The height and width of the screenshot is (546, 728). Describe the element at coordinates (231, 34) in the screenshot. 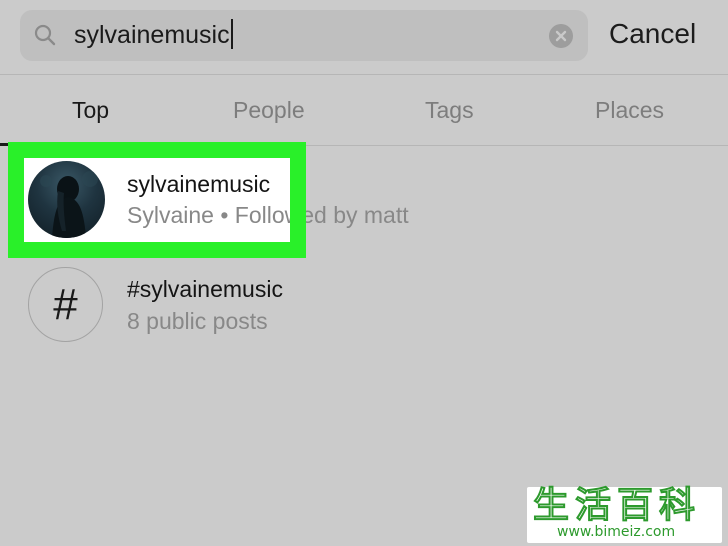

I see `text-cursor` at that location.